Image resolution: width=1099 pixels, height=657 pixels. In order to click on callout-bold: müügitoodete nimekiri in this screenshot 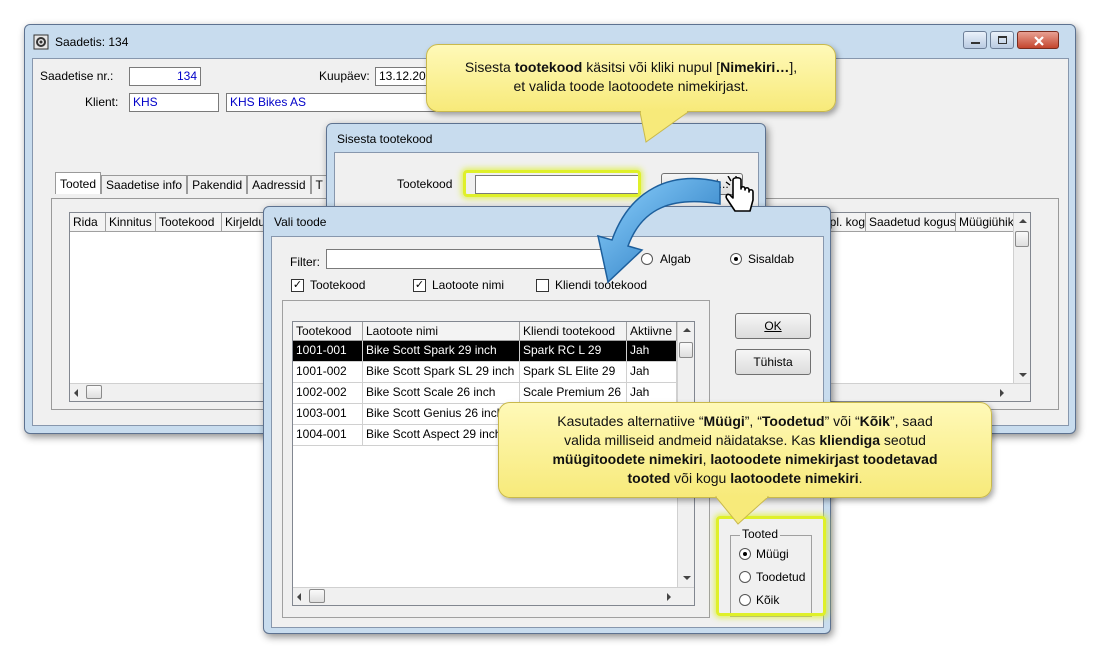, I will do `click(627, 459)`.